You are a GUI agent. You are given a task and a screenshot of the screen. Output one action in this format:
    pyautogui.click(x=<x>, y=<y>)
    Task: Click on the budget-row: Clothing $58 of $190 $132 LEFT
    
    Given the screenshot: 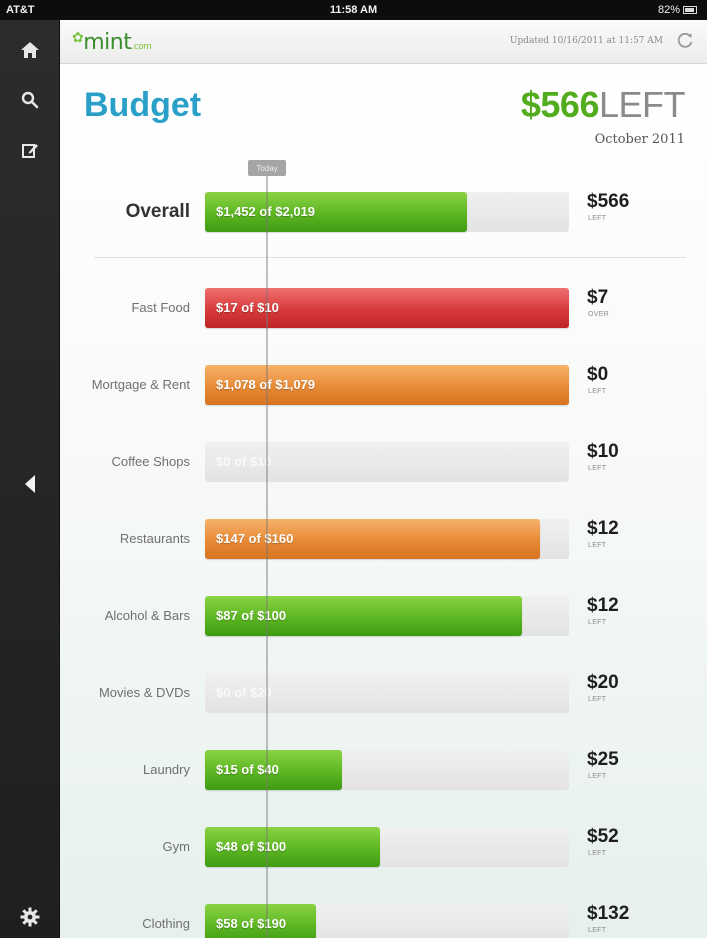 What is the action you would take?
    pyautogui.click(x=383, y=920)
    